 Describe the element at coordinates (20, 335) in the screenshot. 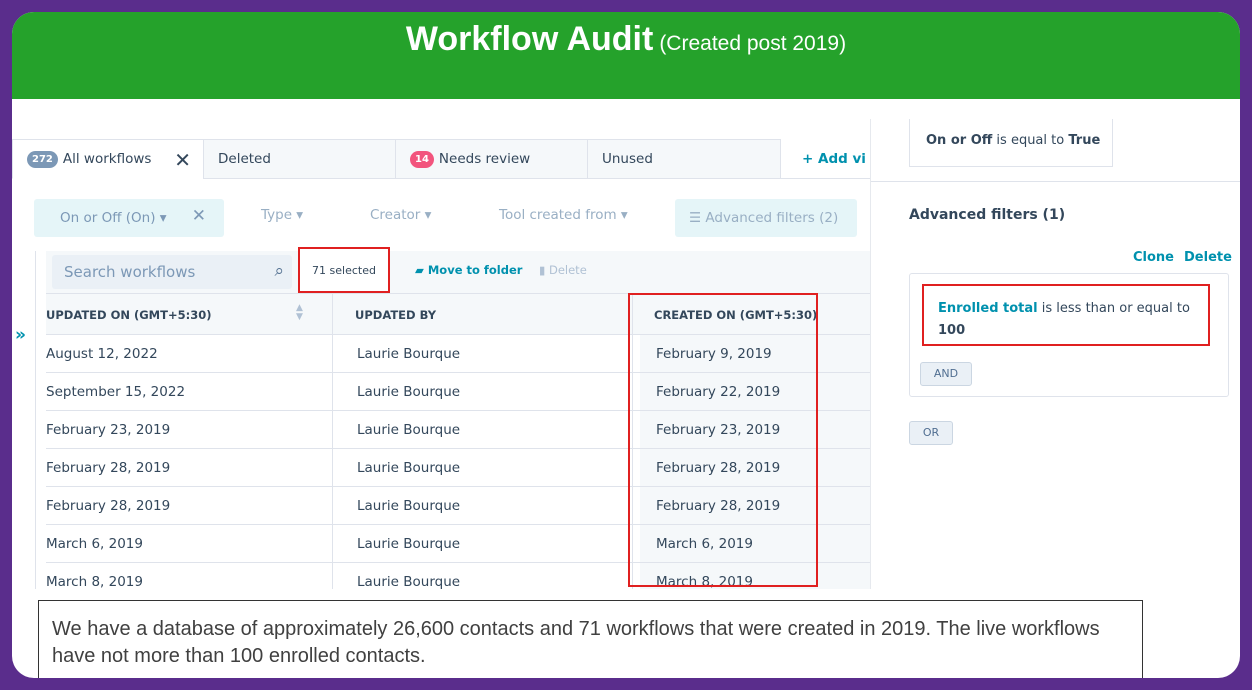

I see `expand-sidebar-icon: »` at that location.